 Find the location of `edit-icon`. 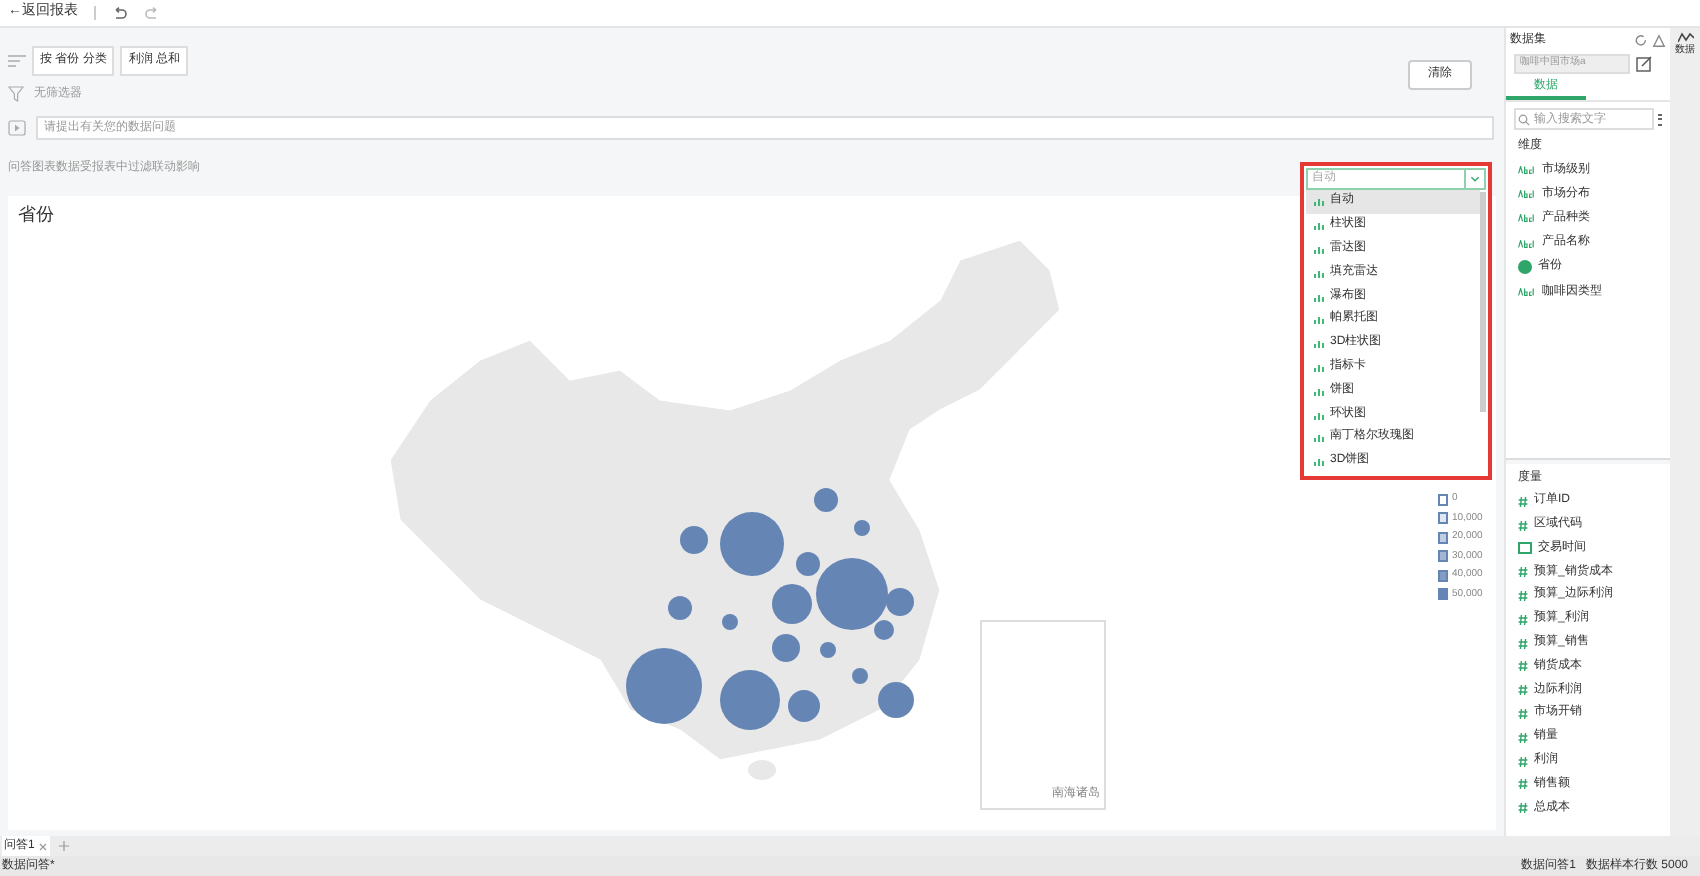

edit-icon is located at coordinates (1644, 64).